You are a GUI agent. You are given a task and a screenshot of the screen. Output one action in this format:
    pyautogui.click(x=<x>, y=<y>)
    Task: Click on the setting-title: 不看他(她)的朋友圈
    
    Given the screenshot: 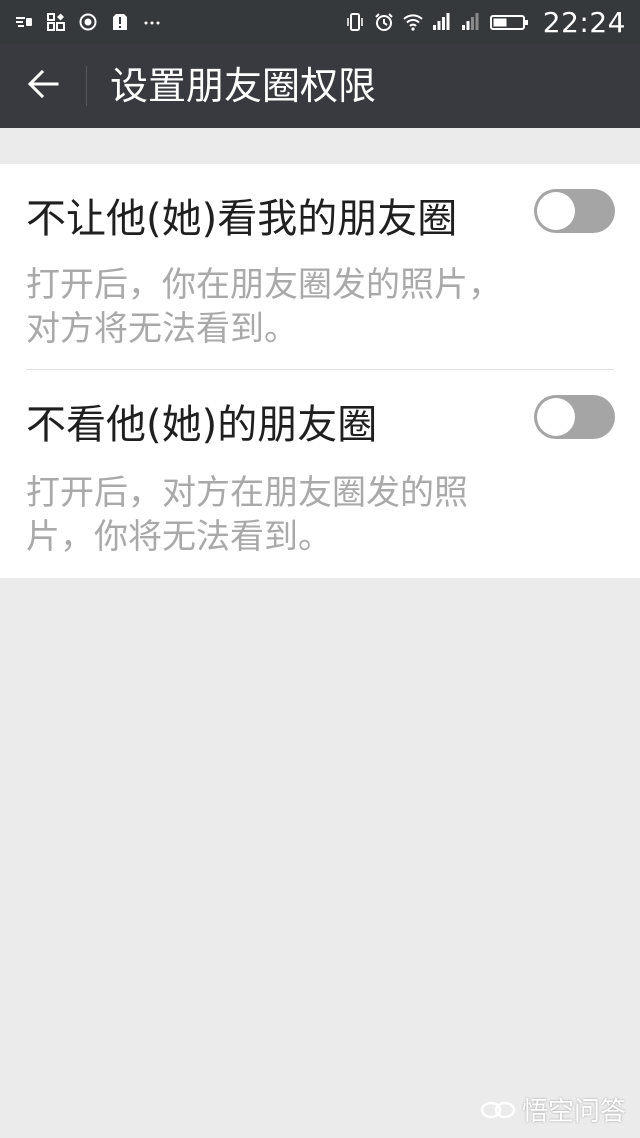 What is the action you would take?
    pyautogui.click(x=202, y=425)
    